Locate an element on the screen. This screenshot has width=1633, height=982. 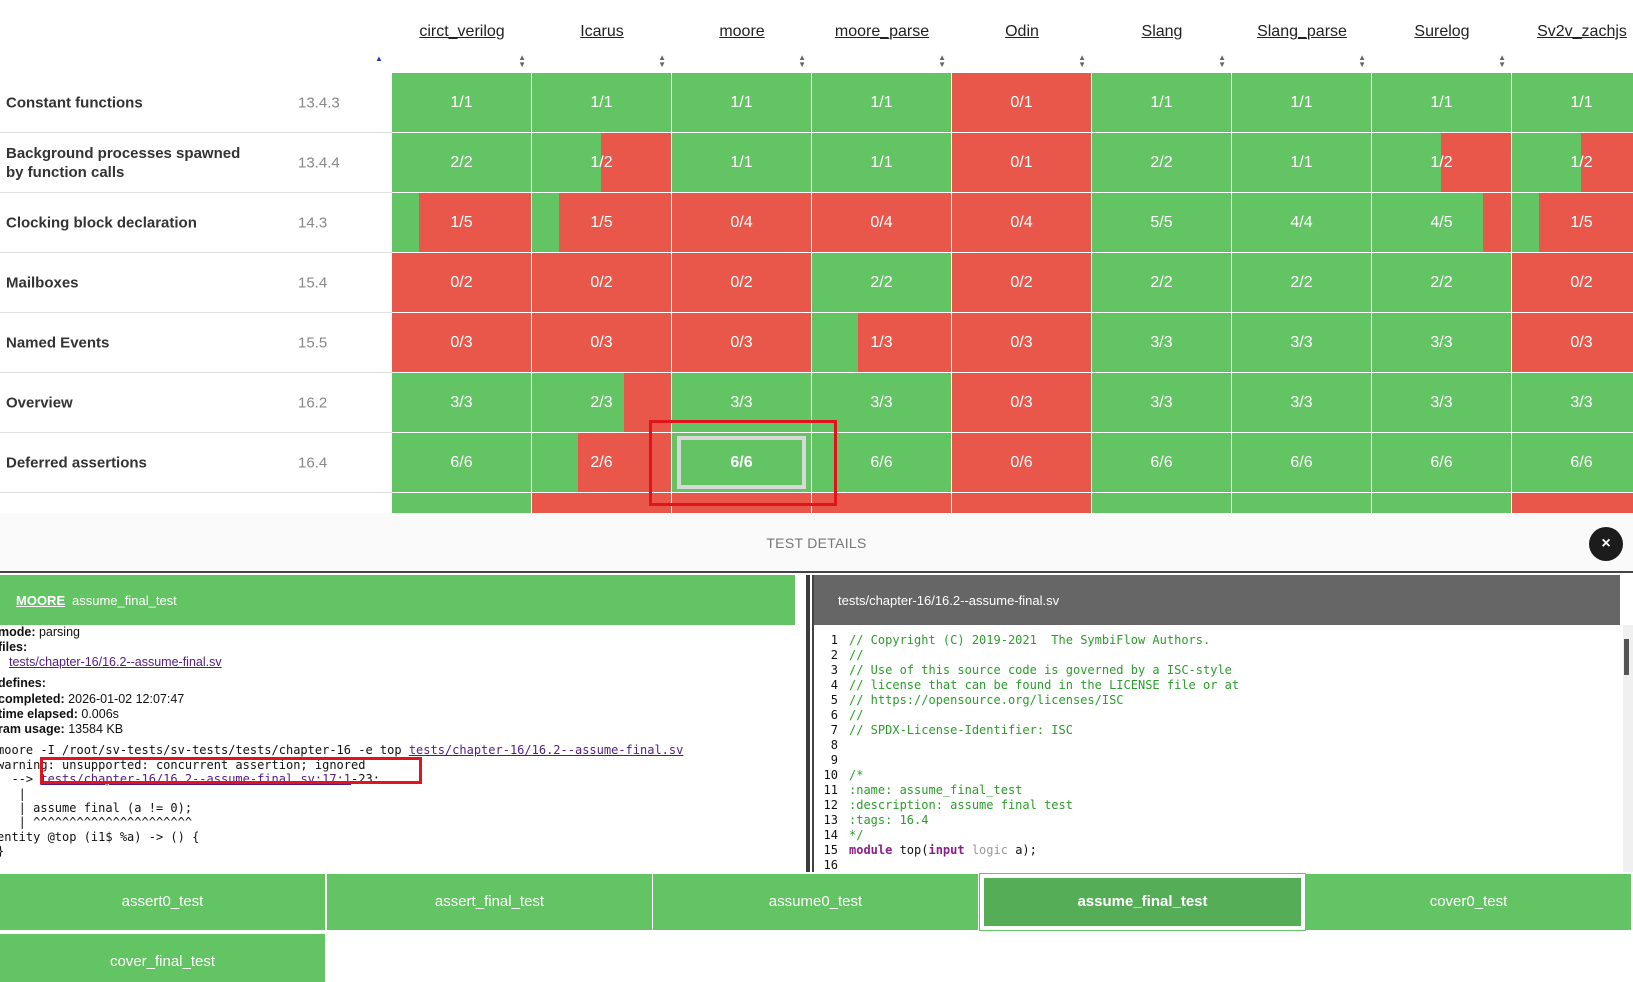
test-button-cover-final-test: cover_final_test is located at coordinates (162, 958).